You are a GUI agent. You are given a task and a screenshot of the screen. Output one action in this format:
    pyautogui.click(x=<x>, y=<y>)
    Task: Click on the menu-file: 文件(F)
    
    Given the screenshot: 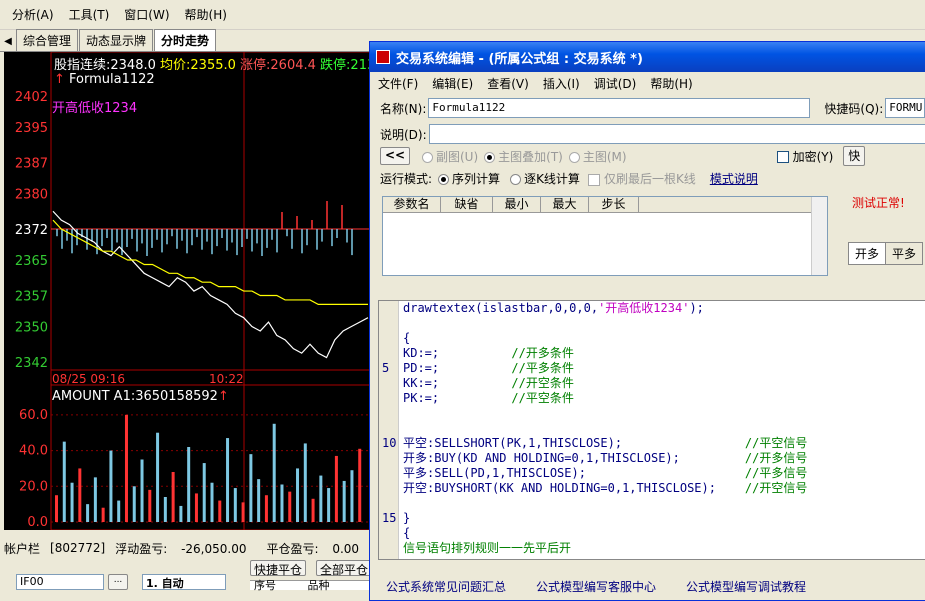 What is the action you would take?
    pyautogui.click(x=398, y=83)
    